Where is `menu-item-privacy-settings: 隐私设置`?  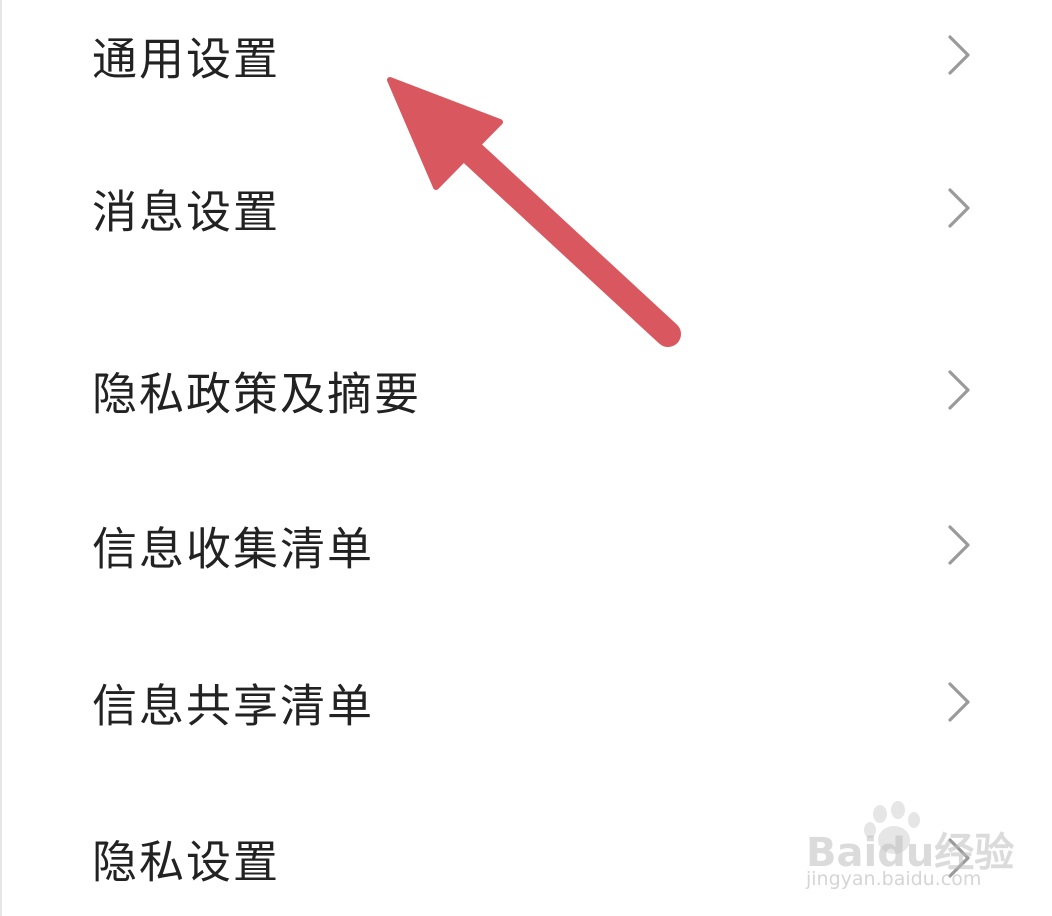
menu-item-privacy-settings: 隐私设置 is located at coordinates (526, 858).